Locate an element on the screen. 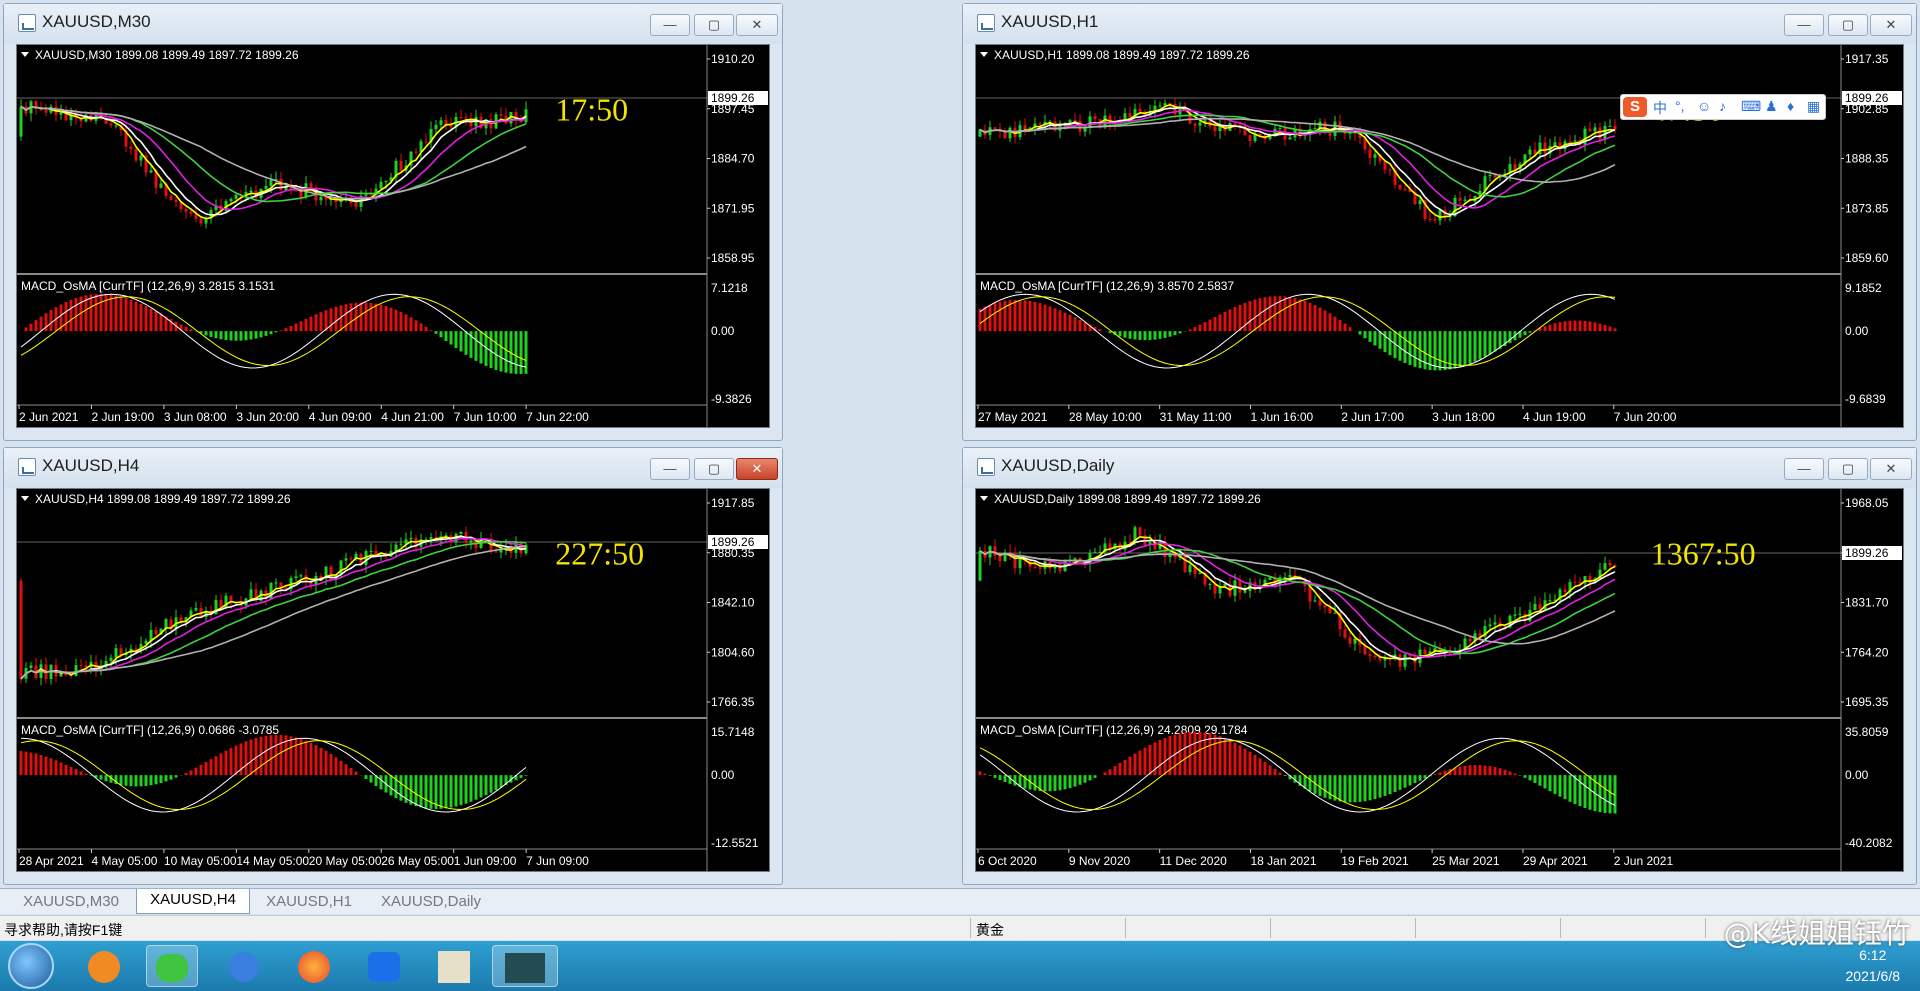 The height and width of the screenshot is (991, 1920). price-tick-label: 1766.35 is located at coordinates (733, 702).